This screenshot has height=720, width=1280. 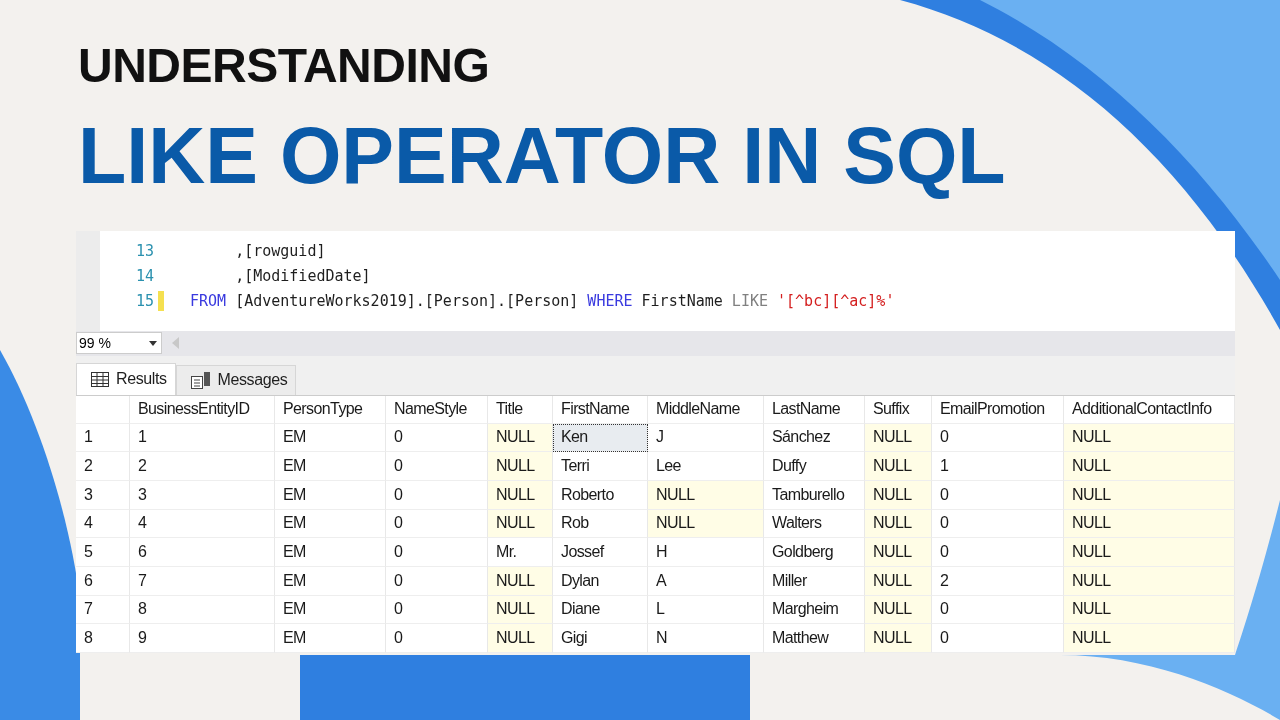 I want to click on table-cell: Mr., so click(x=520, y=552).